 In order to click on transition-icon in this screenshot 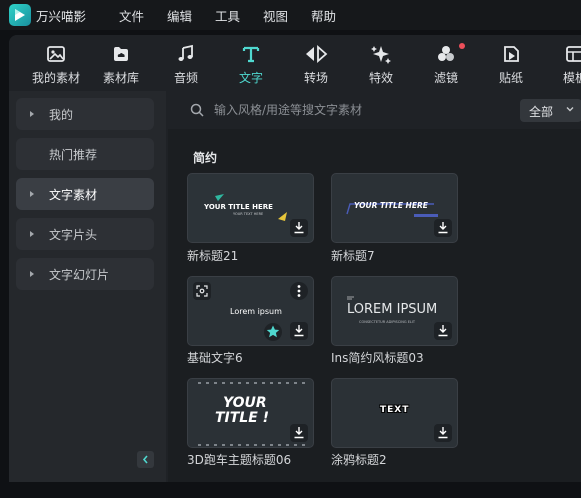, I will do `click(317, 54)`.